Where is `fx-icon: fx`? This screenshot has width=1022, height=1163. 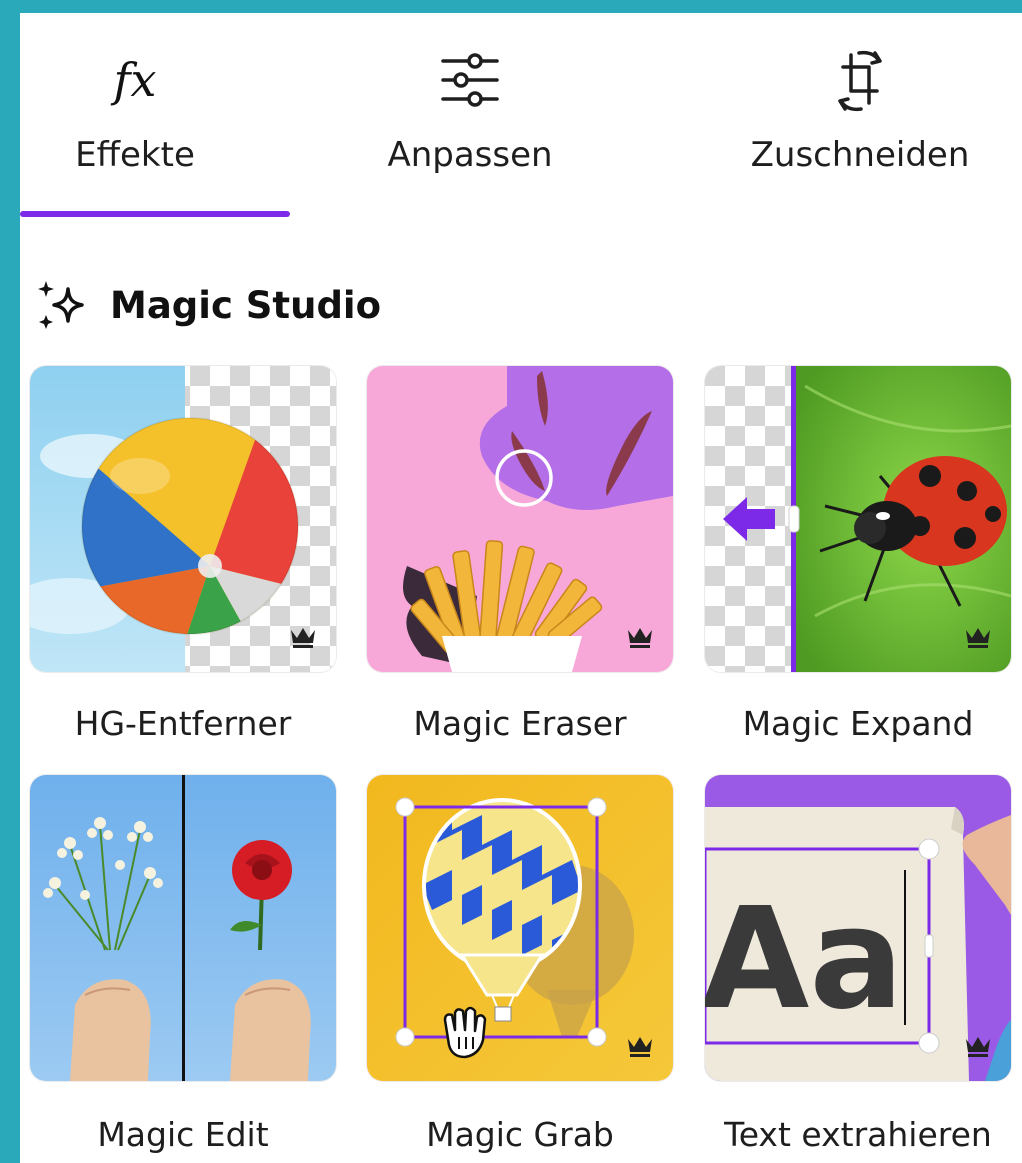
fx-icon: fx is located at coordinates (135, 80).